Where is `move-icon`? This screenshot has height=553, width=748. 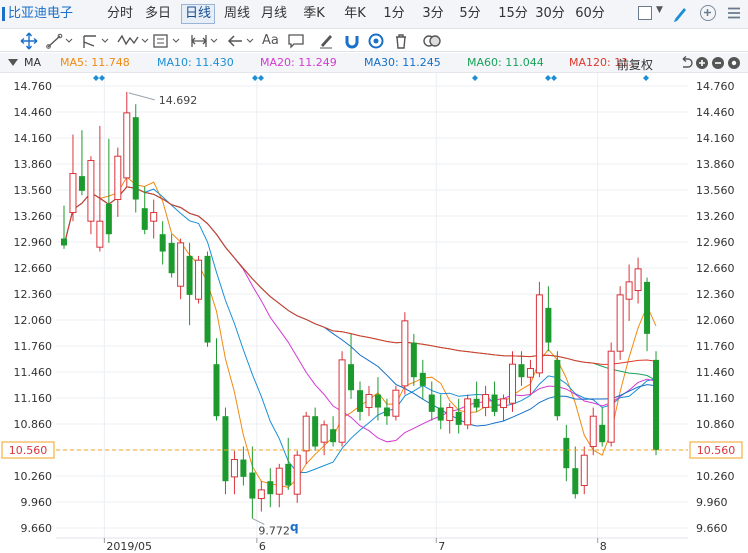
move-icon is located at coordinates (29, 41).